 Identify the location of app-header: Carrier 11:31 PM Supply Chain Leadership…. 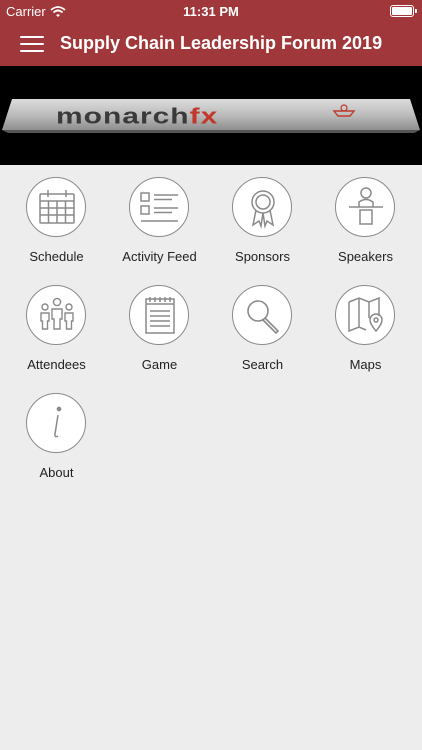
(211, 33).